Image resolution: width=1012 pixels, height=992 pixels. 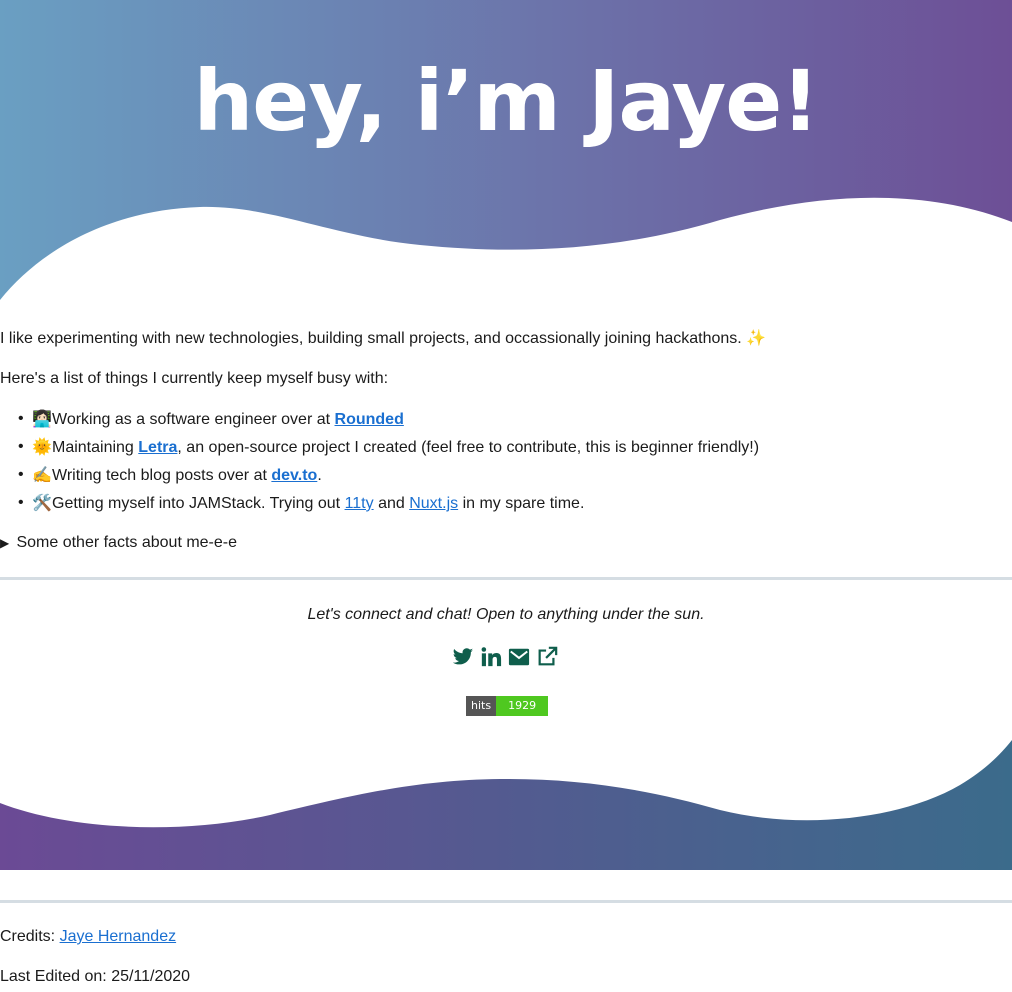 What do you see at coordinates (359, 503) in the screenshot?
I see `eleventy-link: 11ty` at bounding box center [359, 503].